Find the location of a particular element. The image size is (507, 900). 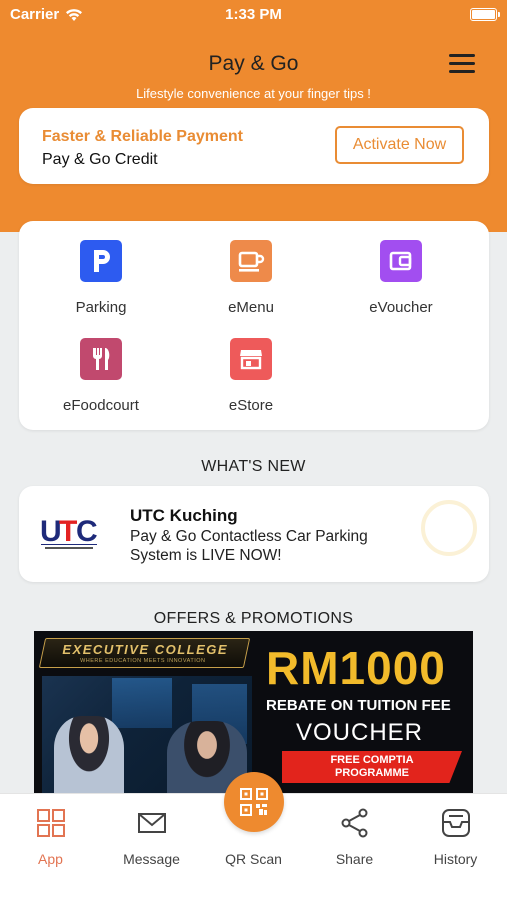

parking-icon is located at coordinates (101, 261).